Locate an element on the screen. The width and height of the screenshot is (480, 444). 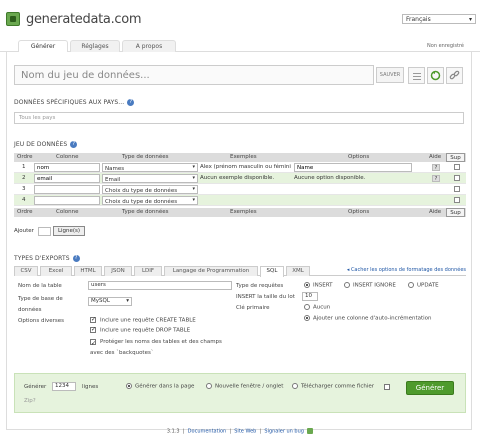
documentation-link: Documentation is located at coordinates (207, 432).